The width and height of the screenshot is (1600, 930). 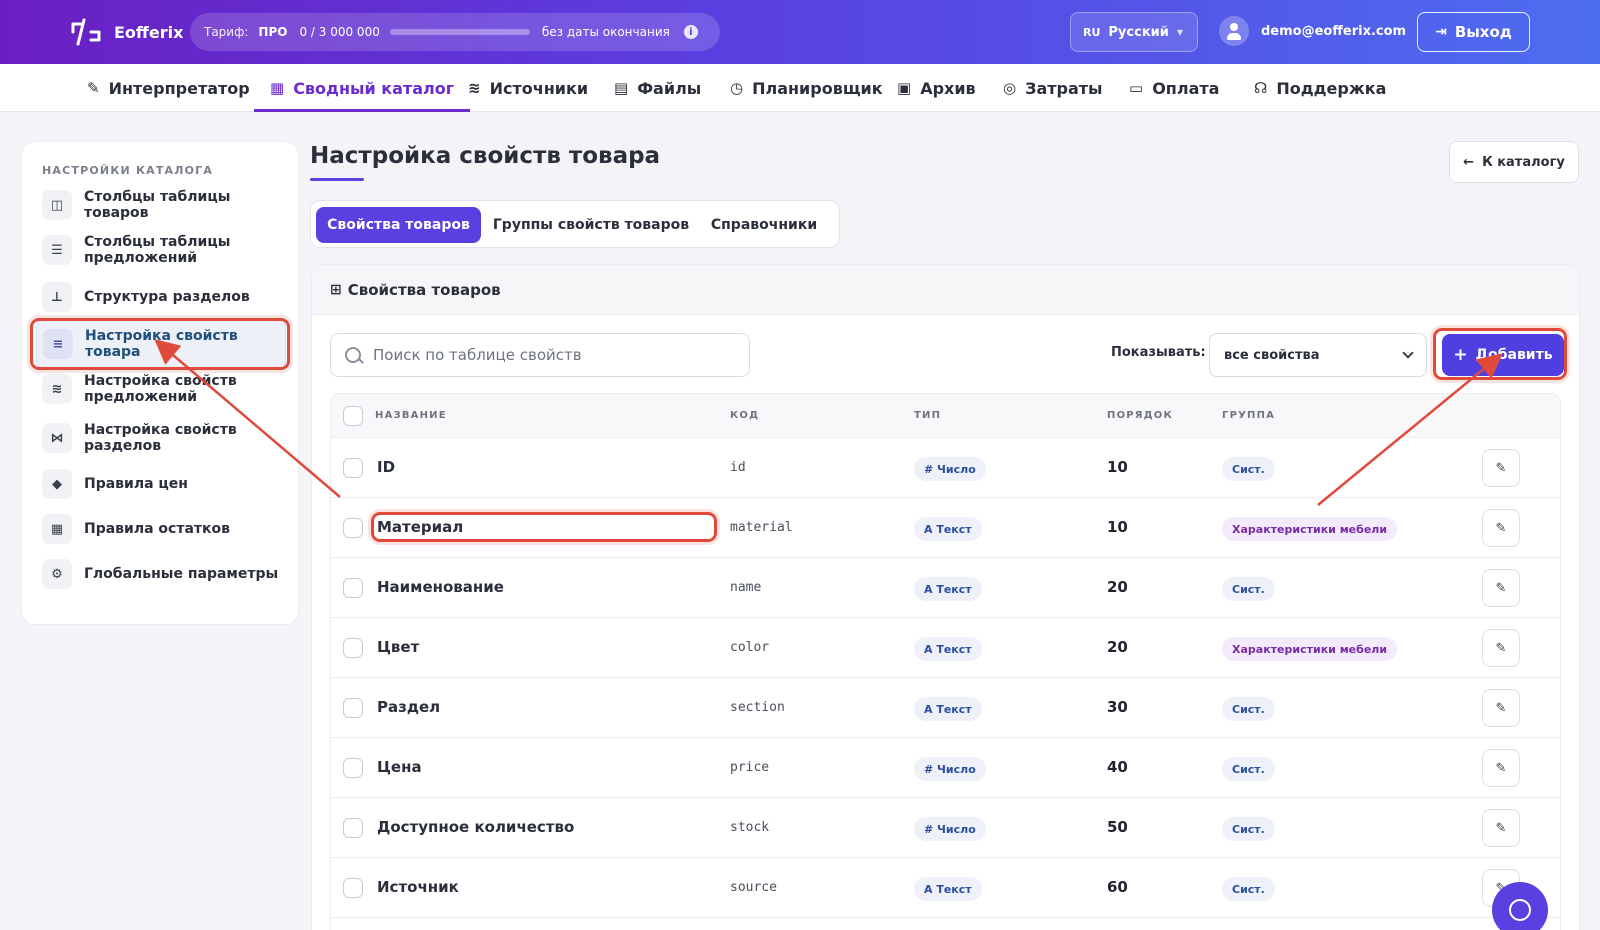 I want to click on headset-icon: ☊, so click(x=1261, y=88).